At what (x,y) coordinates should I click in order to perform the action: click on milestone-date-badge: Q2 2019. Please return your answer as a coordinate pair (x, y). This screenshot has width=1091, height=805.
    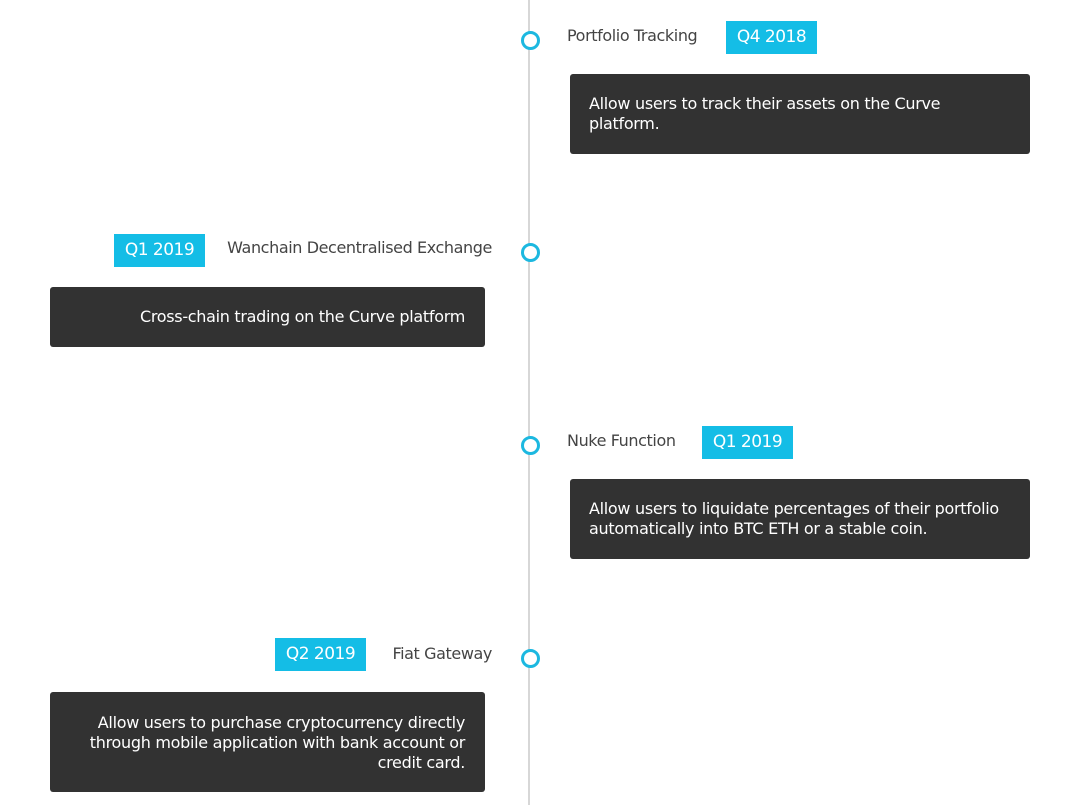
    Looking at the image, I should click on (320, 654).